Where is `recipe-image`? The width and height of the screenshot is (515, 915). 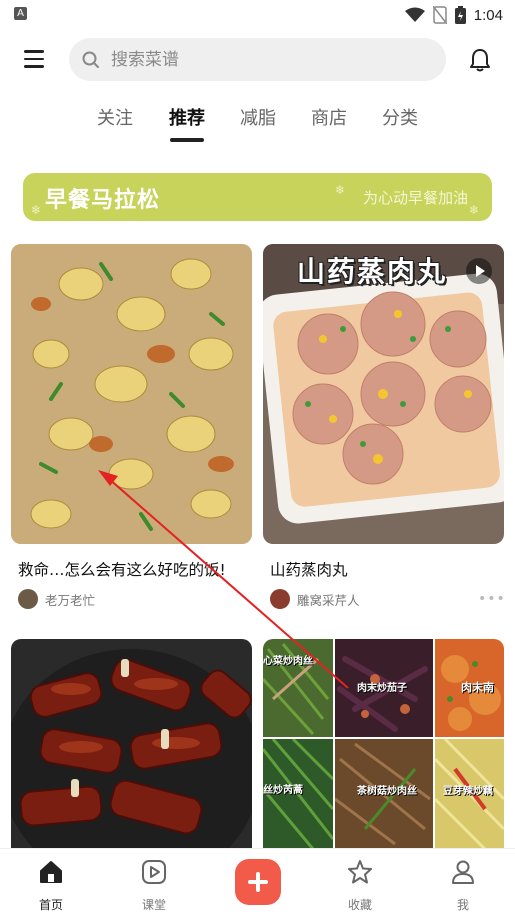 recipe-image is located at coordinates (131, 744).